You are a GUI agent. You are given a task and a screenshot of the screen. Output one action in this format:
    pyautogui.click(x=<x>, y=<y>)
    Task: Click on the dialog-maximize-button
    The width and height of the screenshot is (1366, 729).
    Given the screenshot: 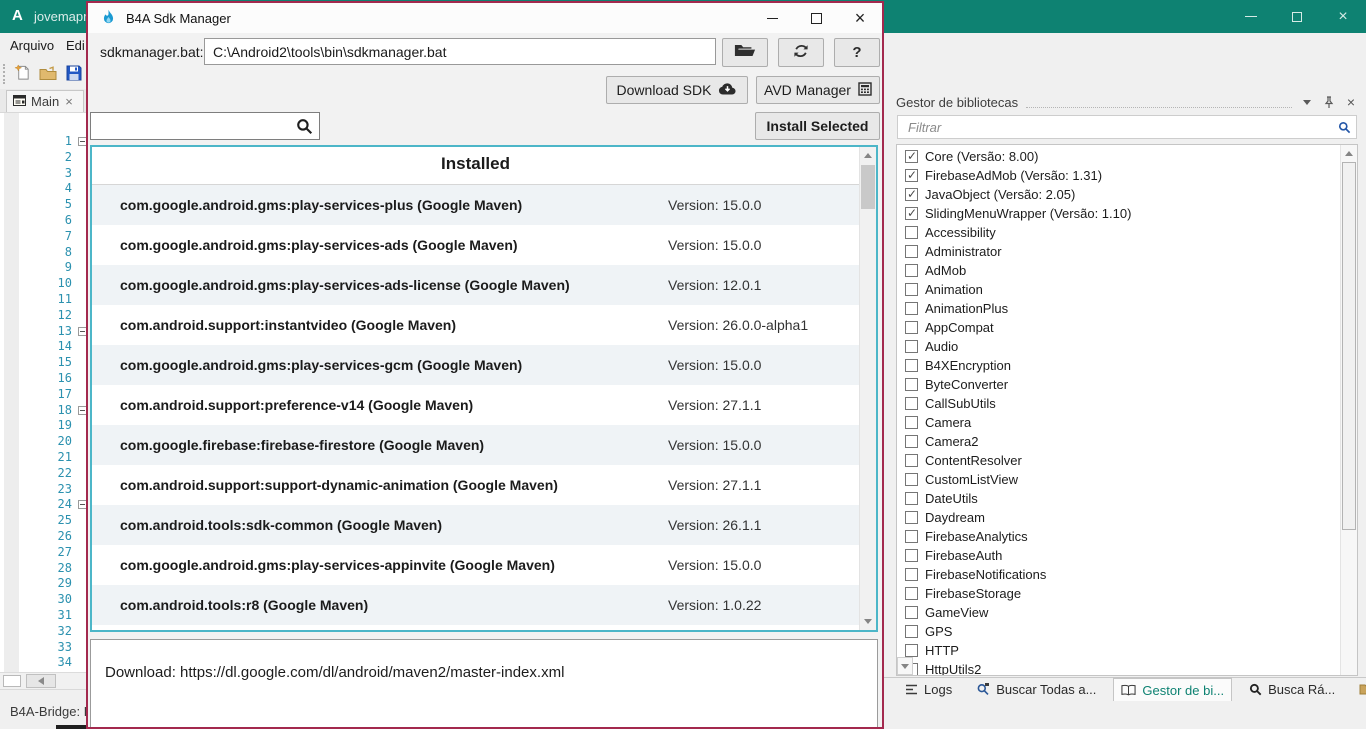 What is the action you would take?
    pyautogui.click(x=816, y=18)
    